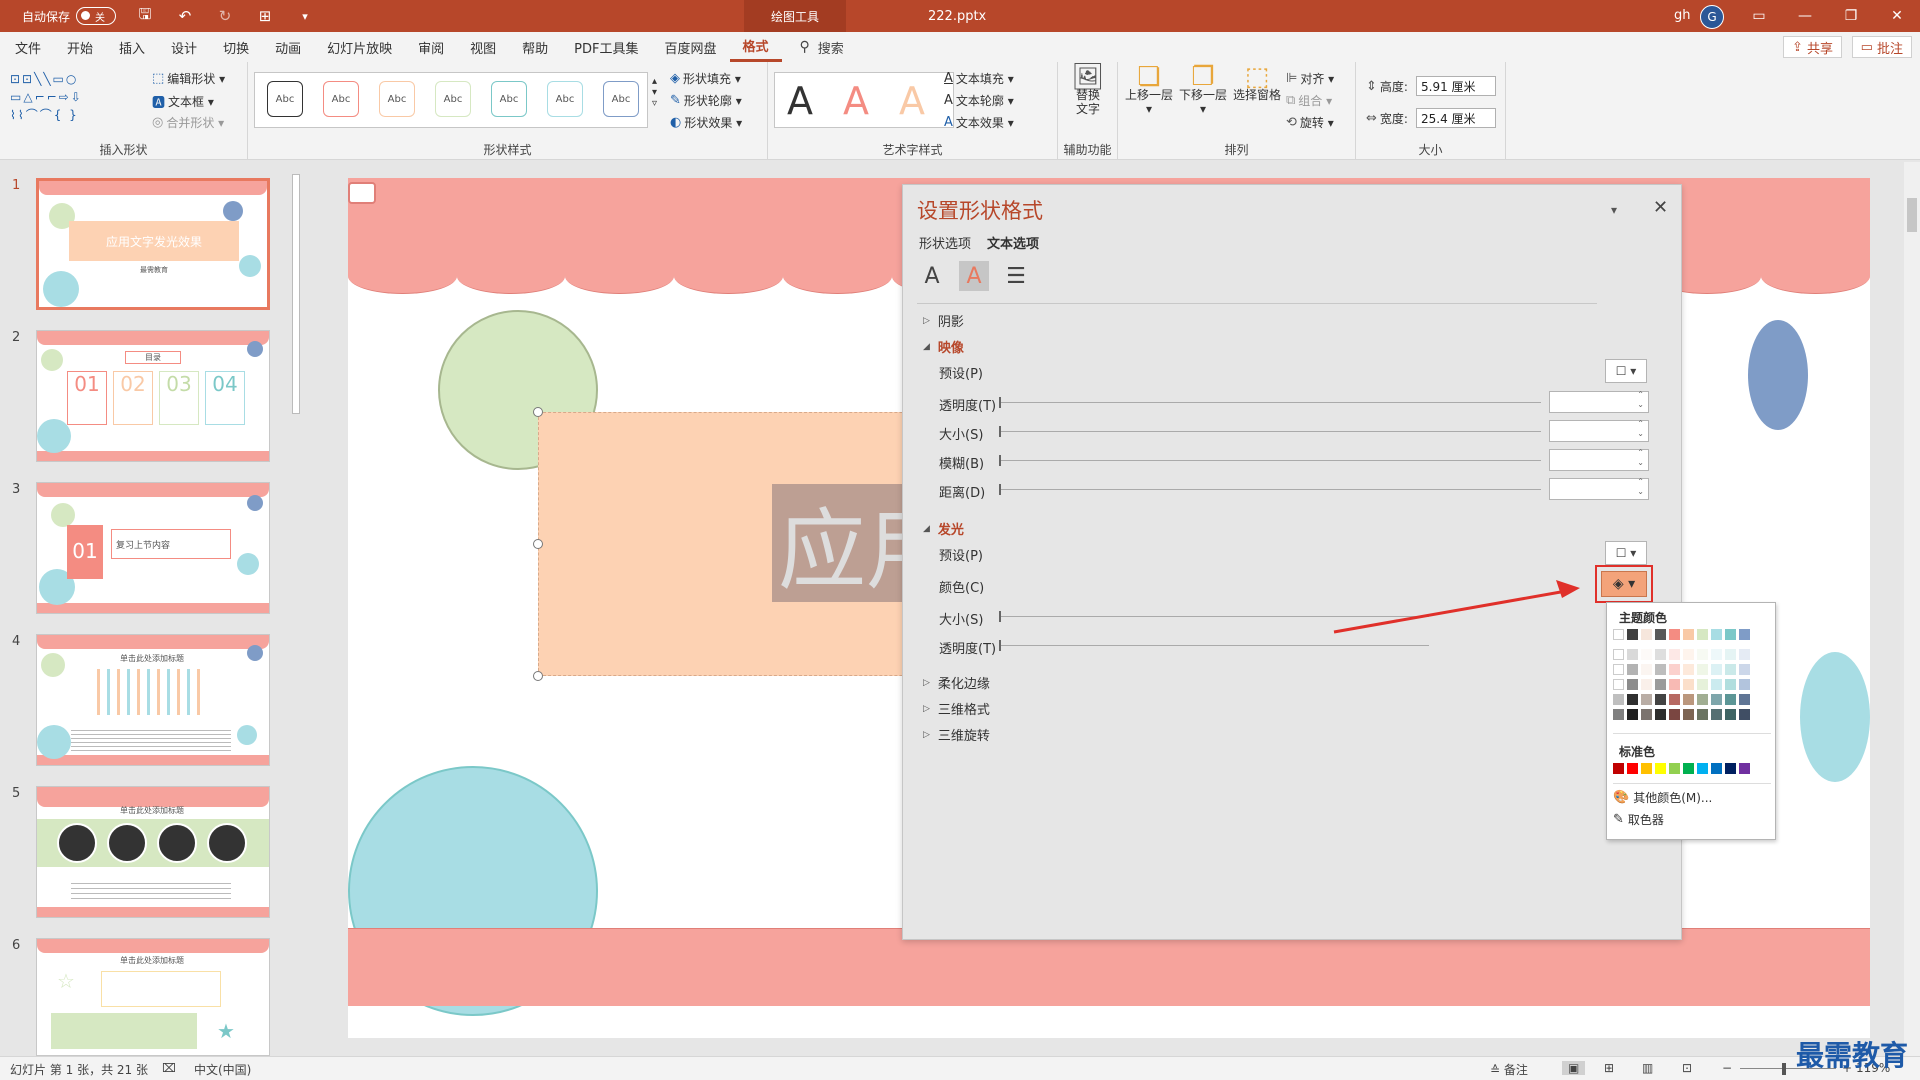  I want to click on thumbnail-scrollbar, so click(296, 610).